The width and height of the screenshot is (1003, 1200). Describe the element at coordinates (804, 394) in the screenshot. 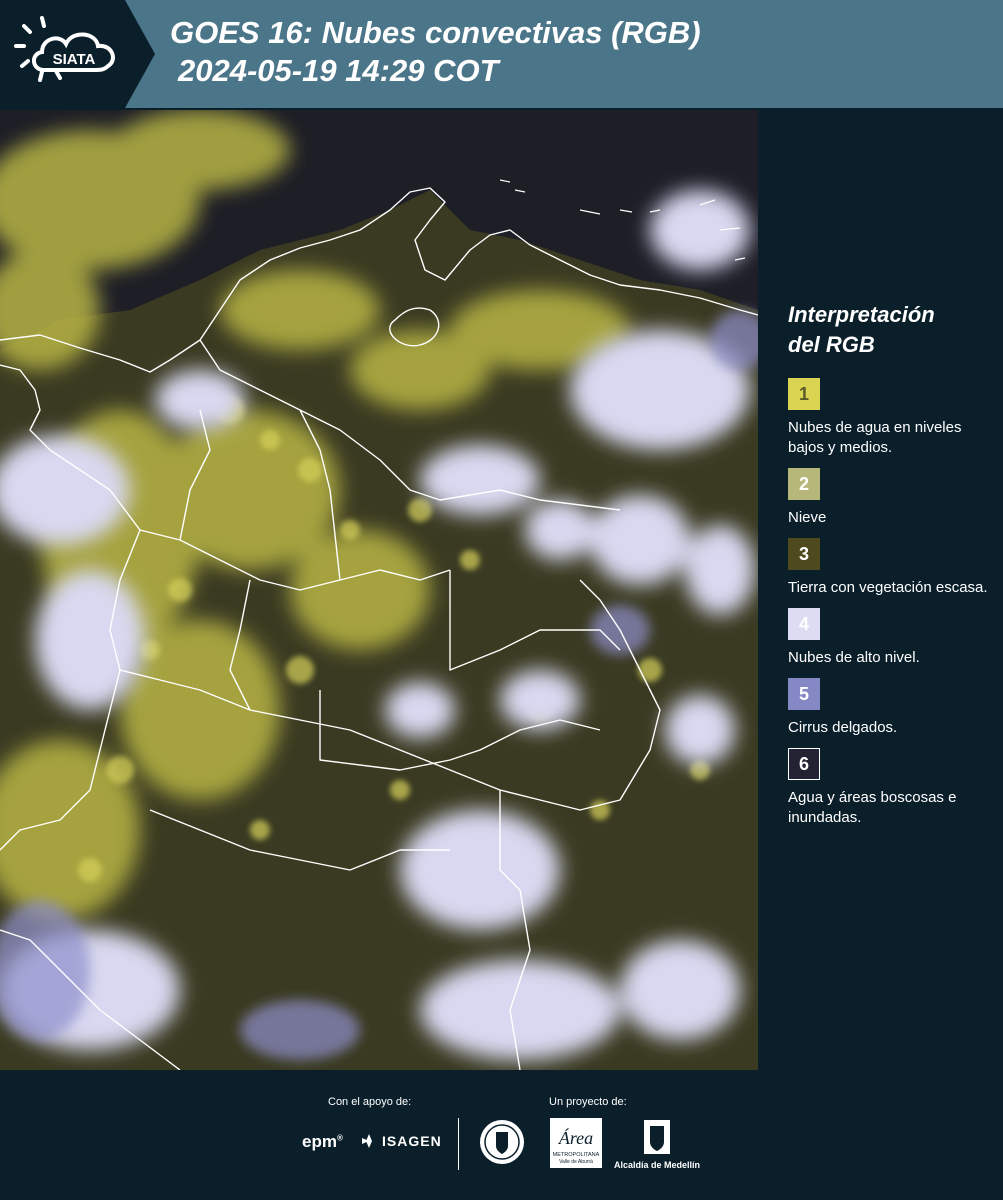

I see `legend-swatch: 1` at that location.